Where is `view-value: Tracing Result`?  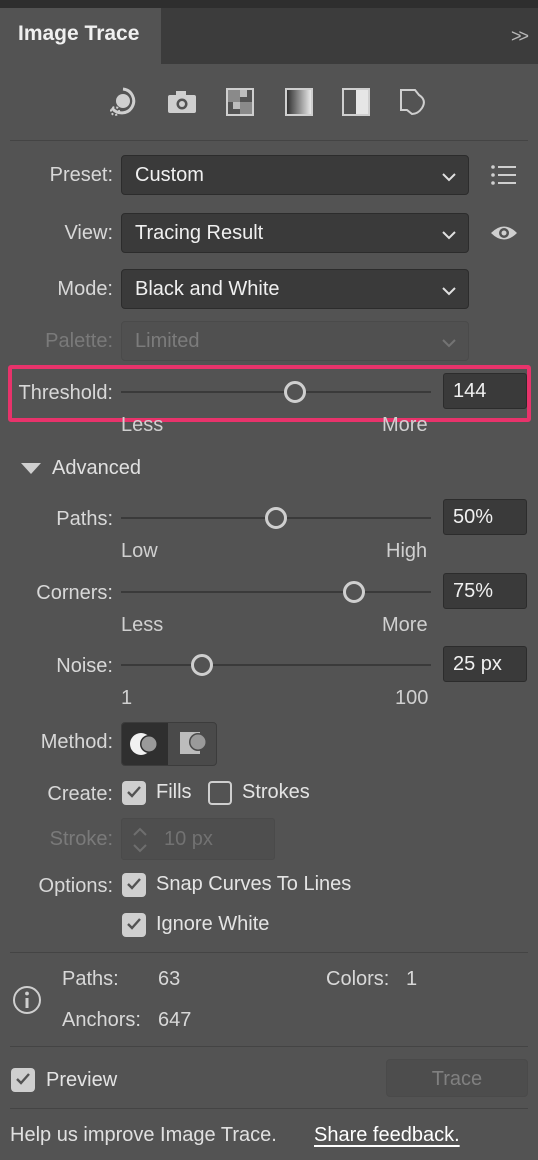 view-value: Tracing Result is located at coordinates (199, 233).